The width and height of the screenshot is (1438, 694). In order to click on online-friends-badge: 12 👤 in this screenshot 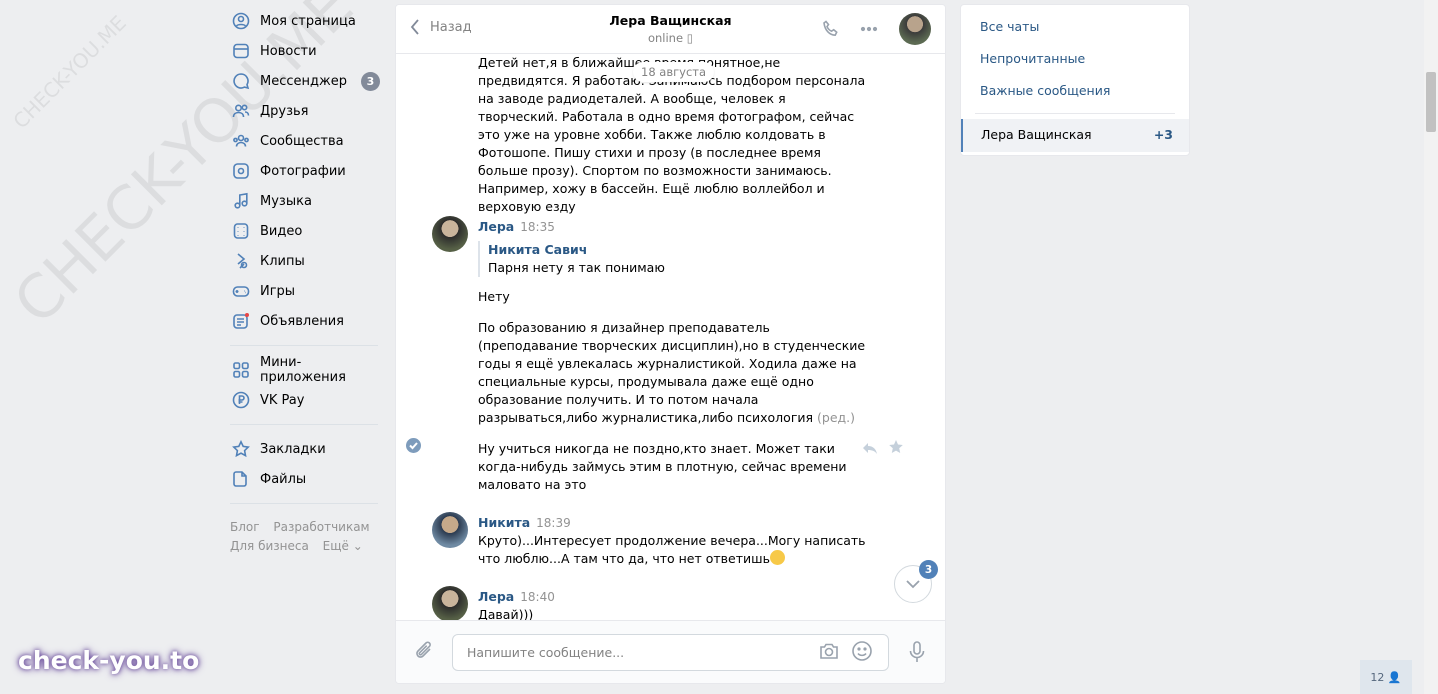, I will do `click(1386, 677)`.